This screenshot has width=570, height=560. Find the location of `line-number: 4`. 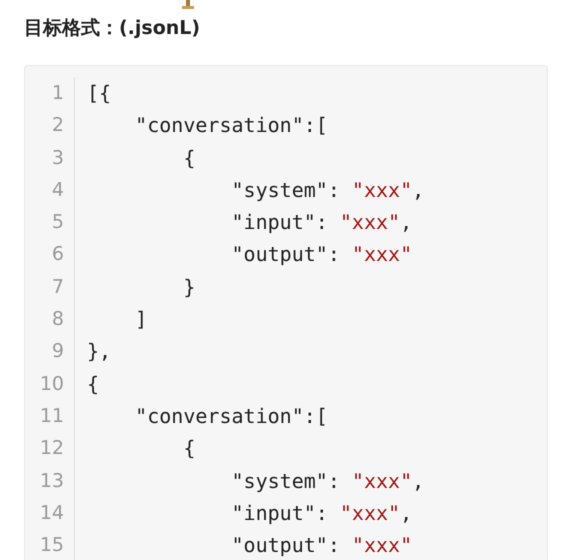

line-number: 4 is located at coordinates (58, 190).